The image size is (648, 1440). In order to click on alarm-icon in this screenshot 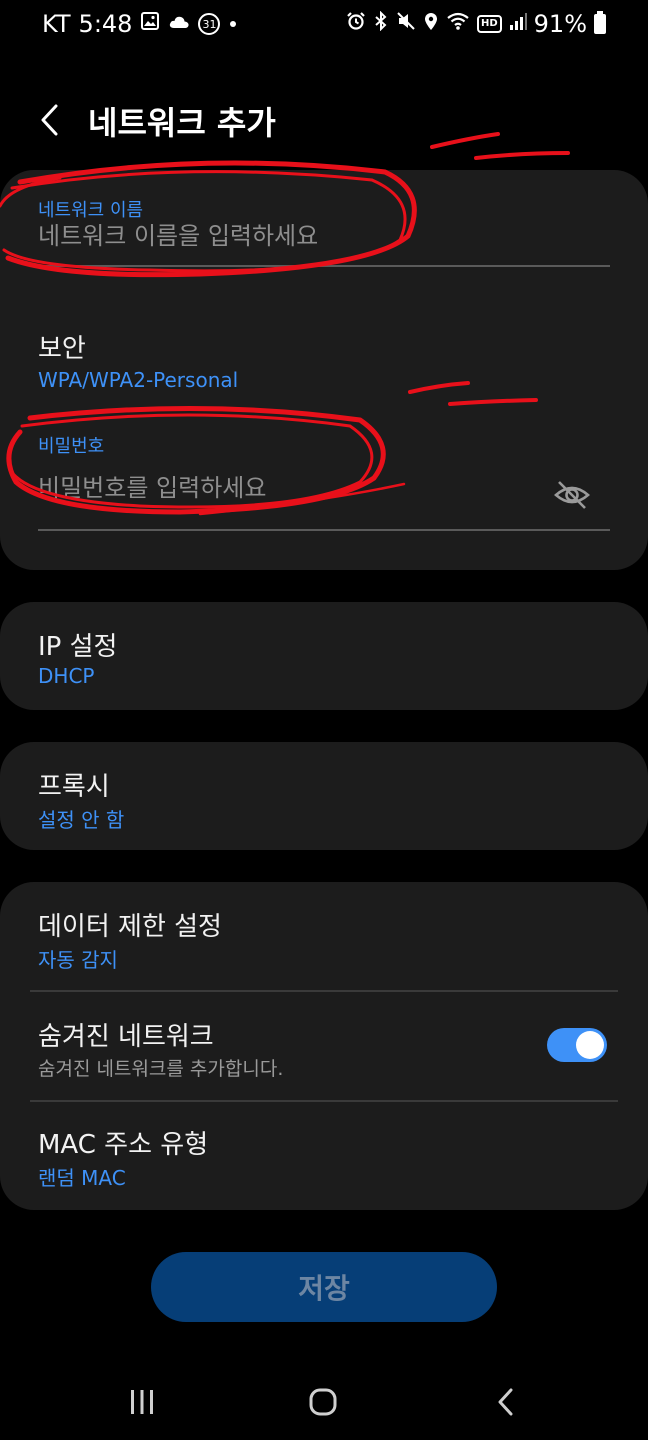, I will do `click(356, 24)`.